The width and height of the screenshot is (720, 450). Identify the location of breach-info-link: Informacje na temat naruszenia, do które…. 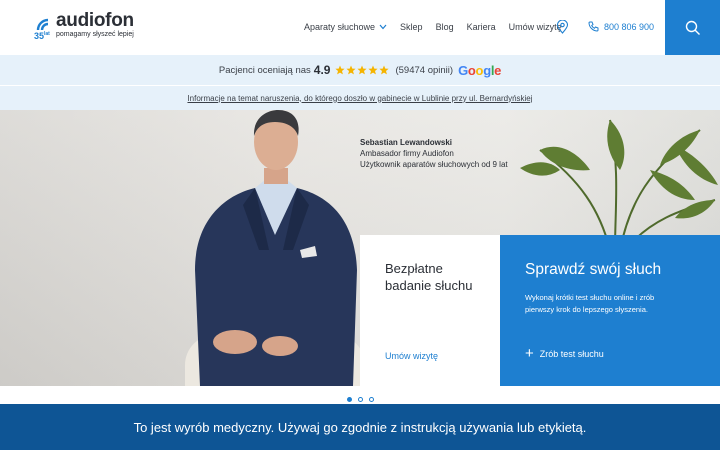
(359, 98).